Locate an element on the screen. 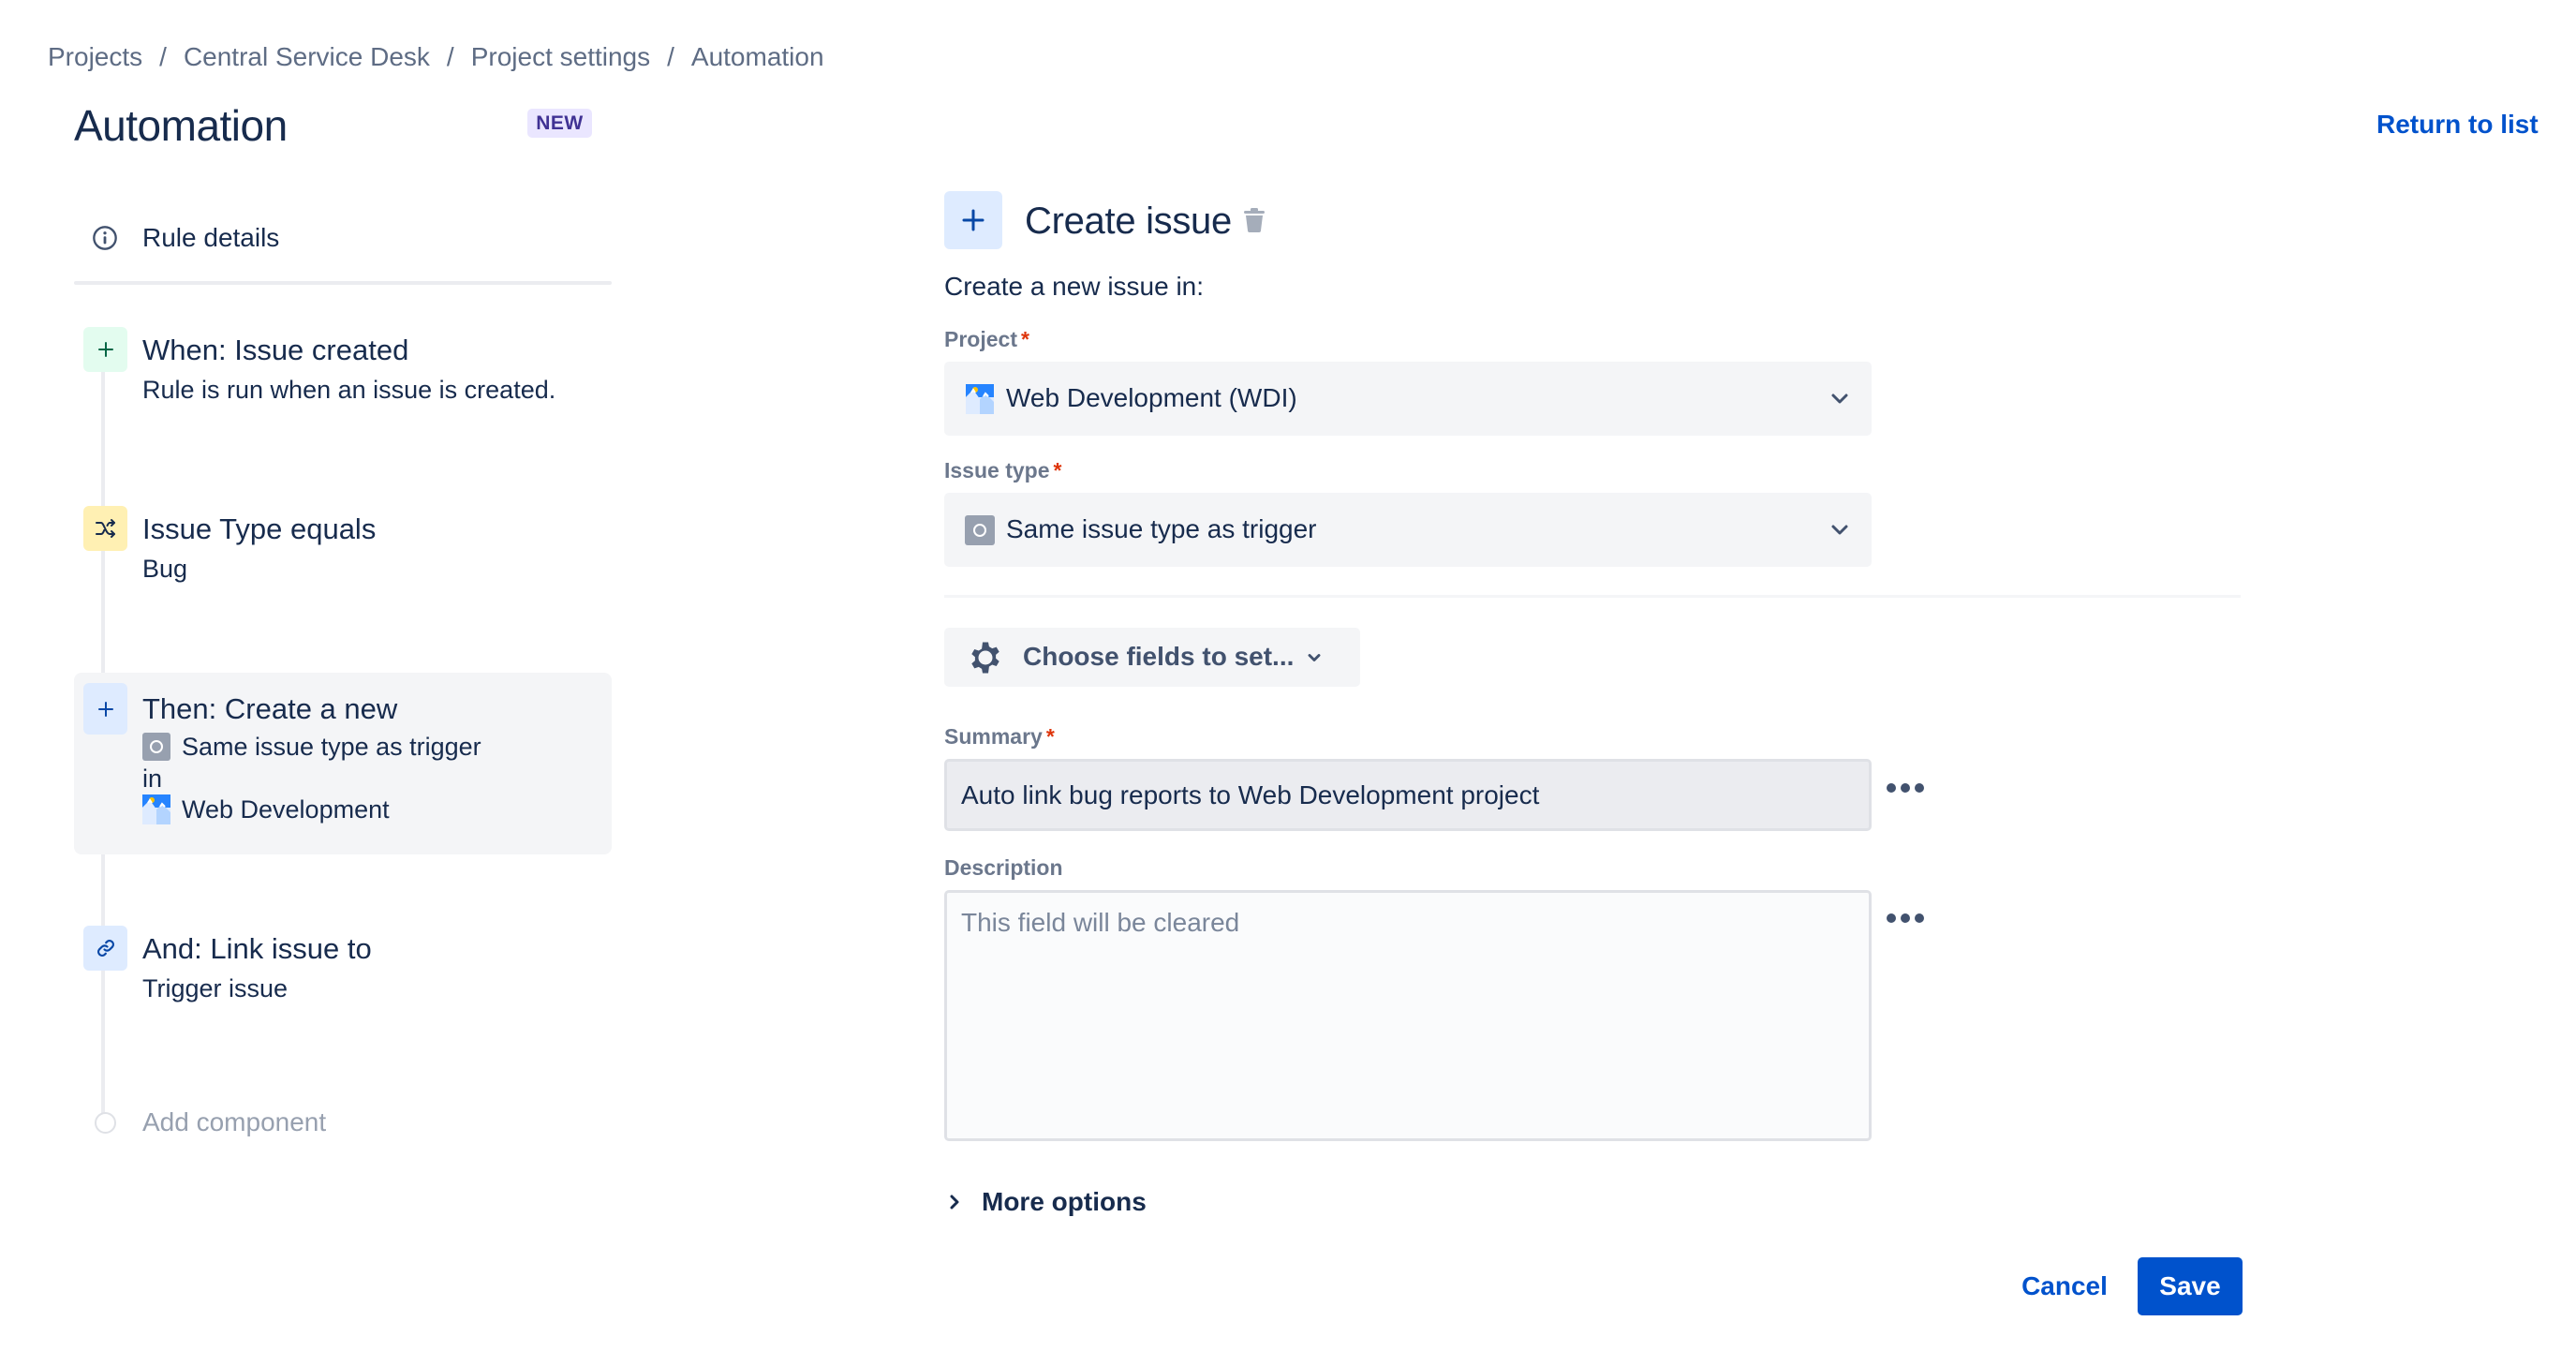 The height and width of the screenshot is (1351, 2576). issue-type-select-value: Same issue type as trigger is located at coordinates (1161, 529).